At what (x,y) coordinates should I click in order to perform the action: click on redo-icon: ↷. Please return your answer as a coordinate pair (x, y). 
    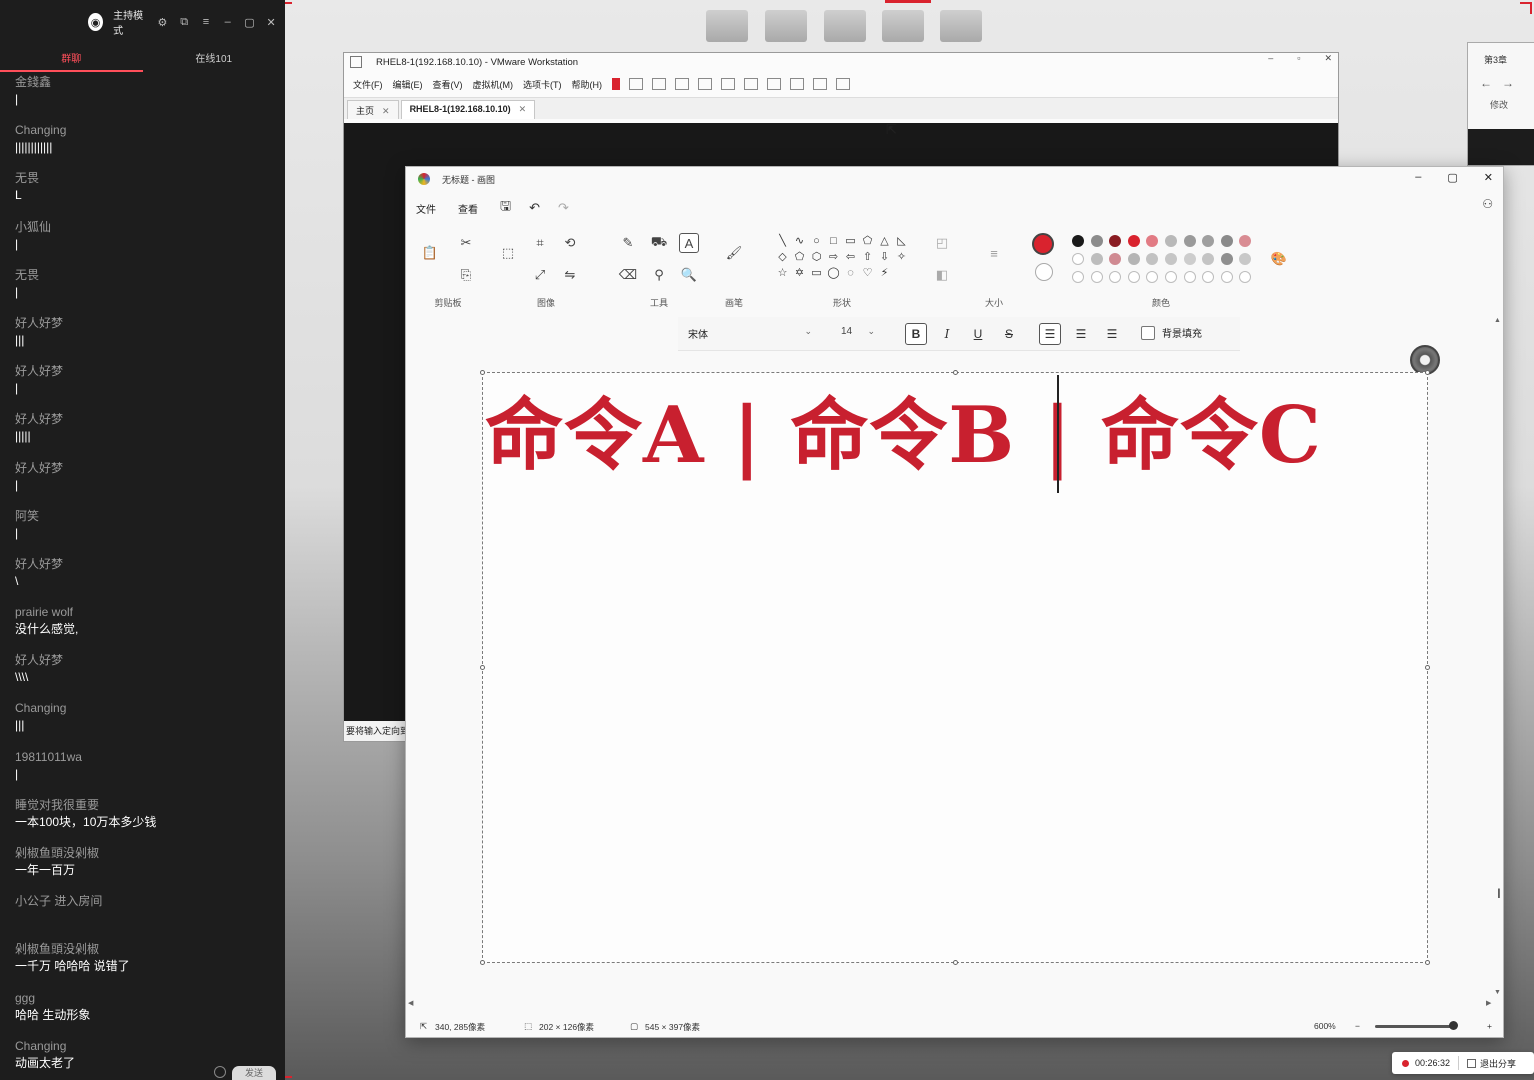
    Looking at the image, I should click on (563, 208).